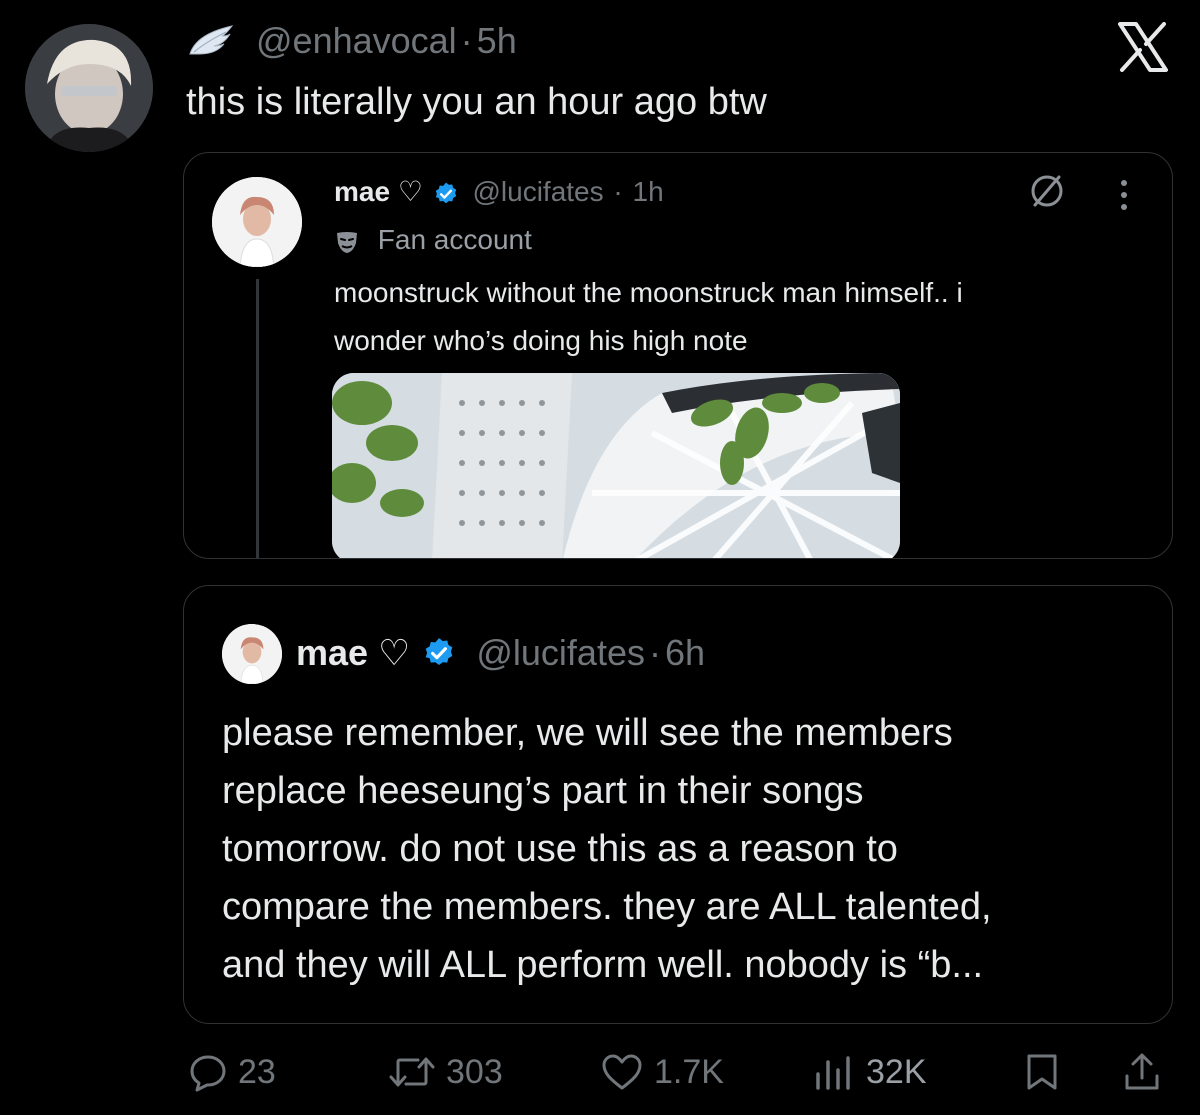 The height and width of the screenshot is (1115, 1200). Describe the element at coordinates (560, 849) in the screenshot. I see `quote2-text-line: tomorrow. do not use this as a reason to` at that location.